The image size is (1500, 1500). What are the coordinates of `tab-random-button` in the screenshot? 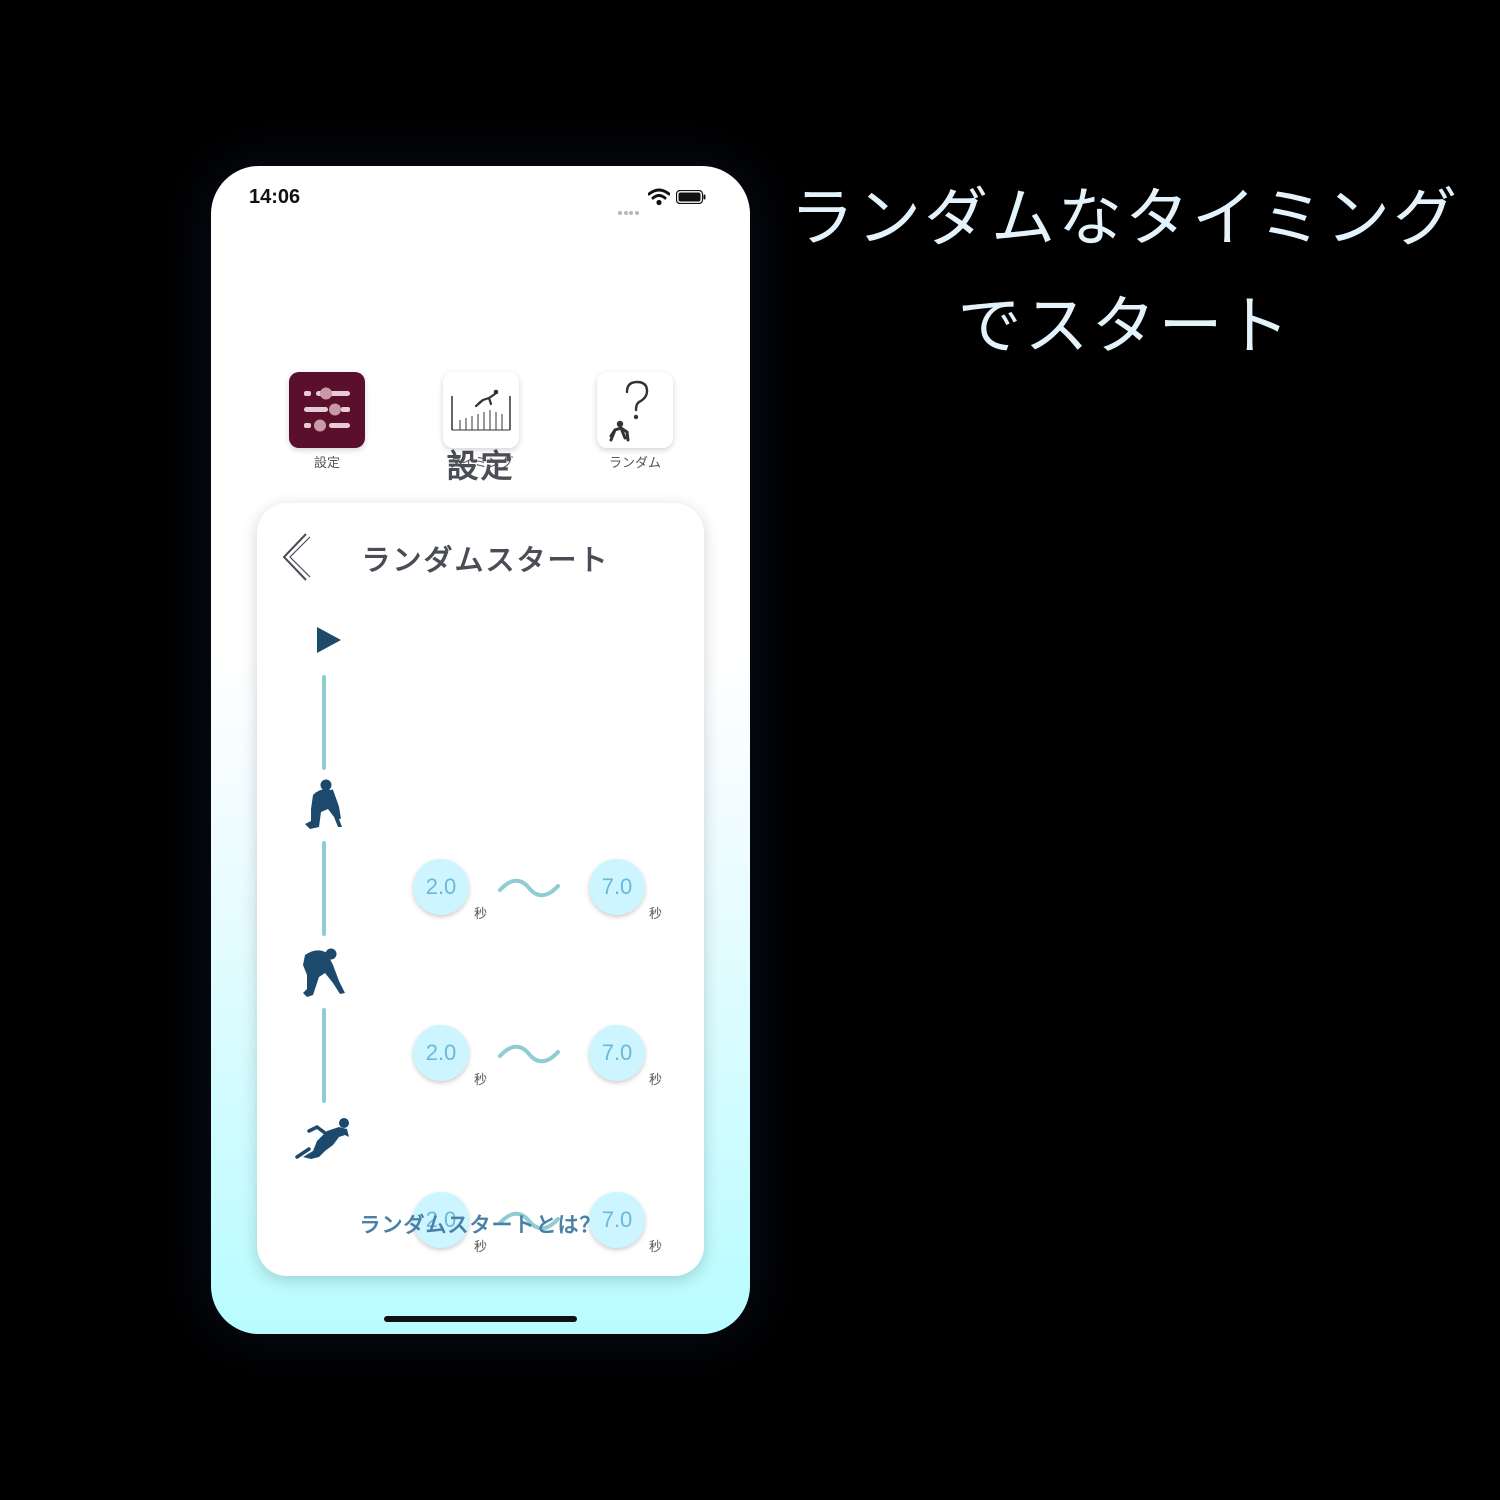 It's located at (635, 410).